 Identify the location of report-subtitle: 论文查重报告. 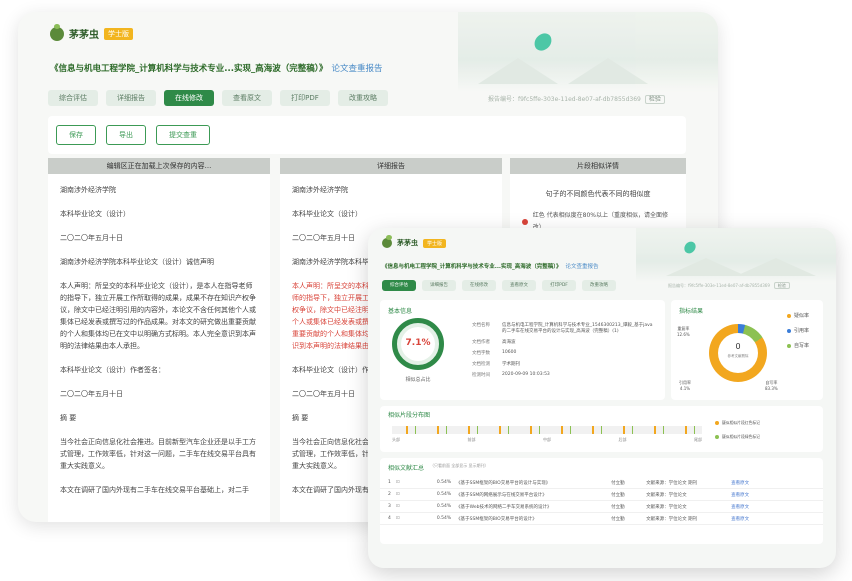
(357, 69).